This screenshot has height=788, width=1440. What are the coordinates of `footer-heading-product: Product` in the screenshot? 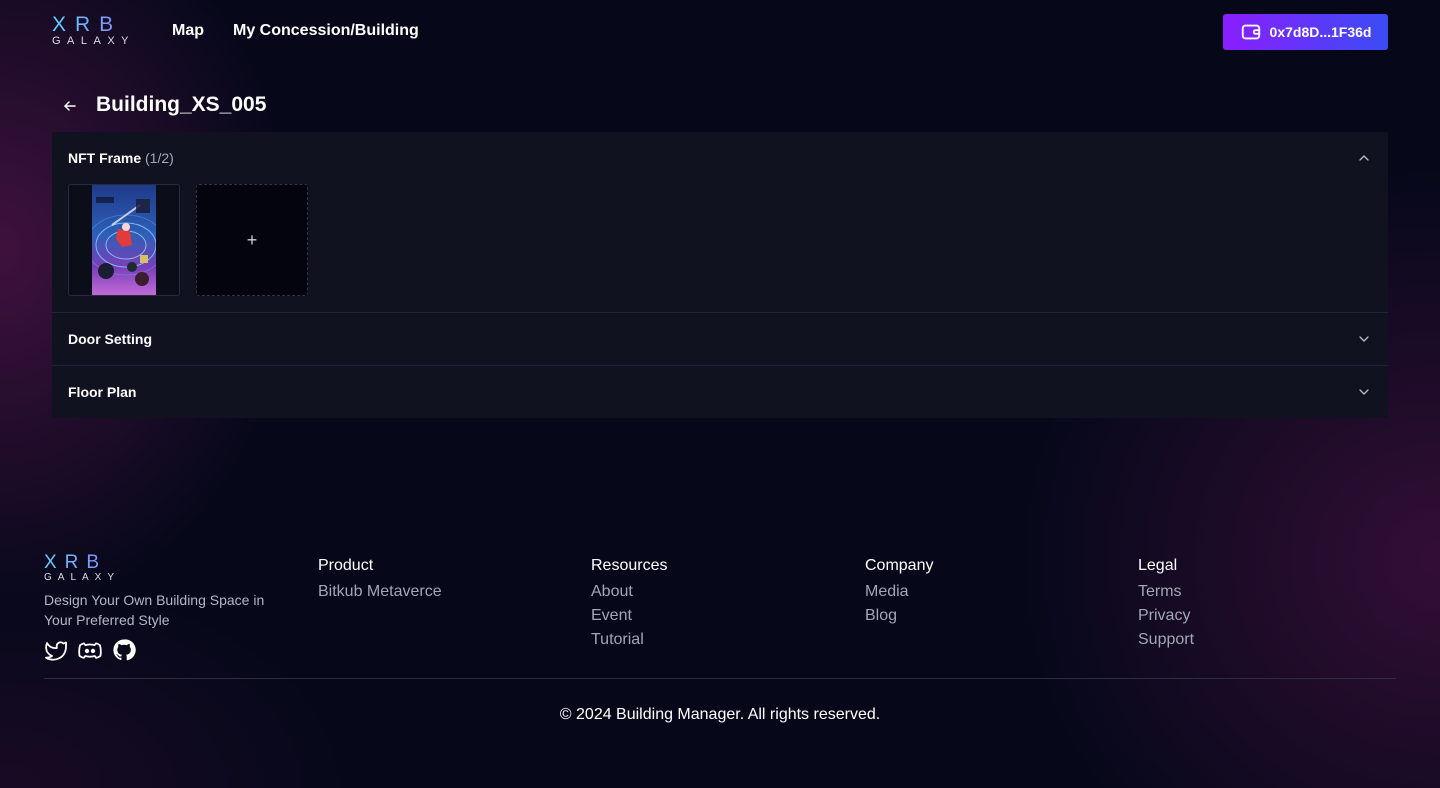 It's located at (346, 565).